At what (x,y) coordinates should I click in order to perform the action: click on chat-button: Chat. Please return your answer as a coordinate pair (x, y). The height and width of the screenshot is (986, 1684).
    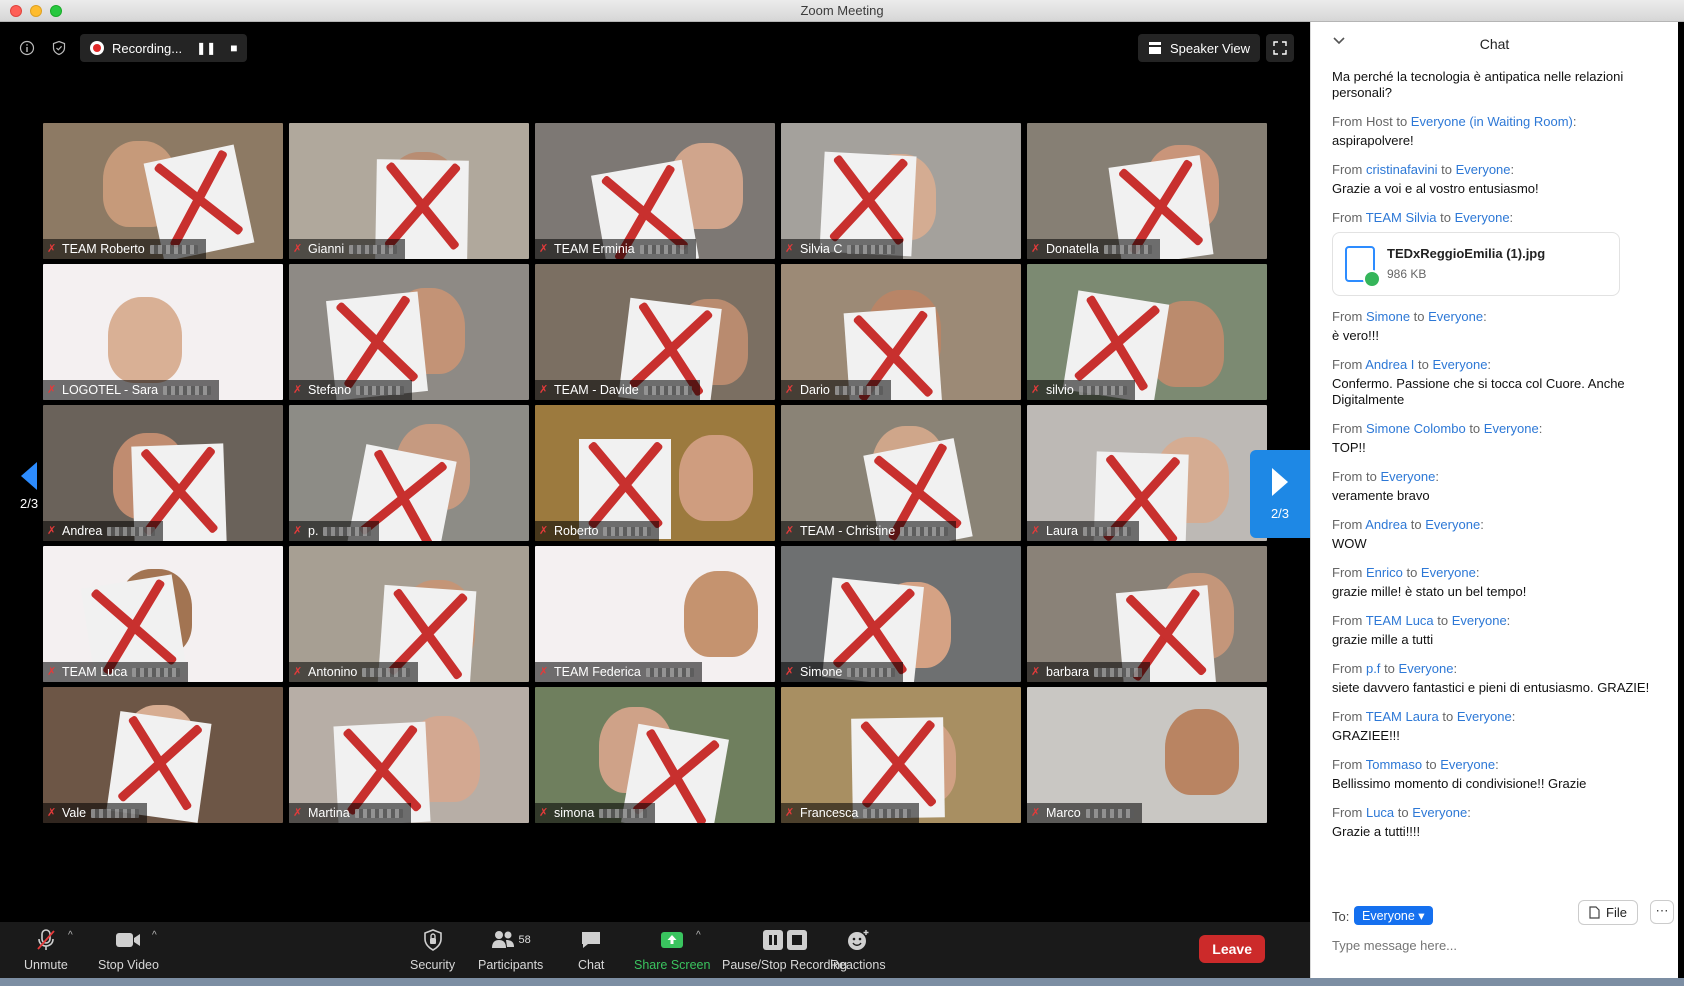
    Looking at the image, I should click on (591, 950).